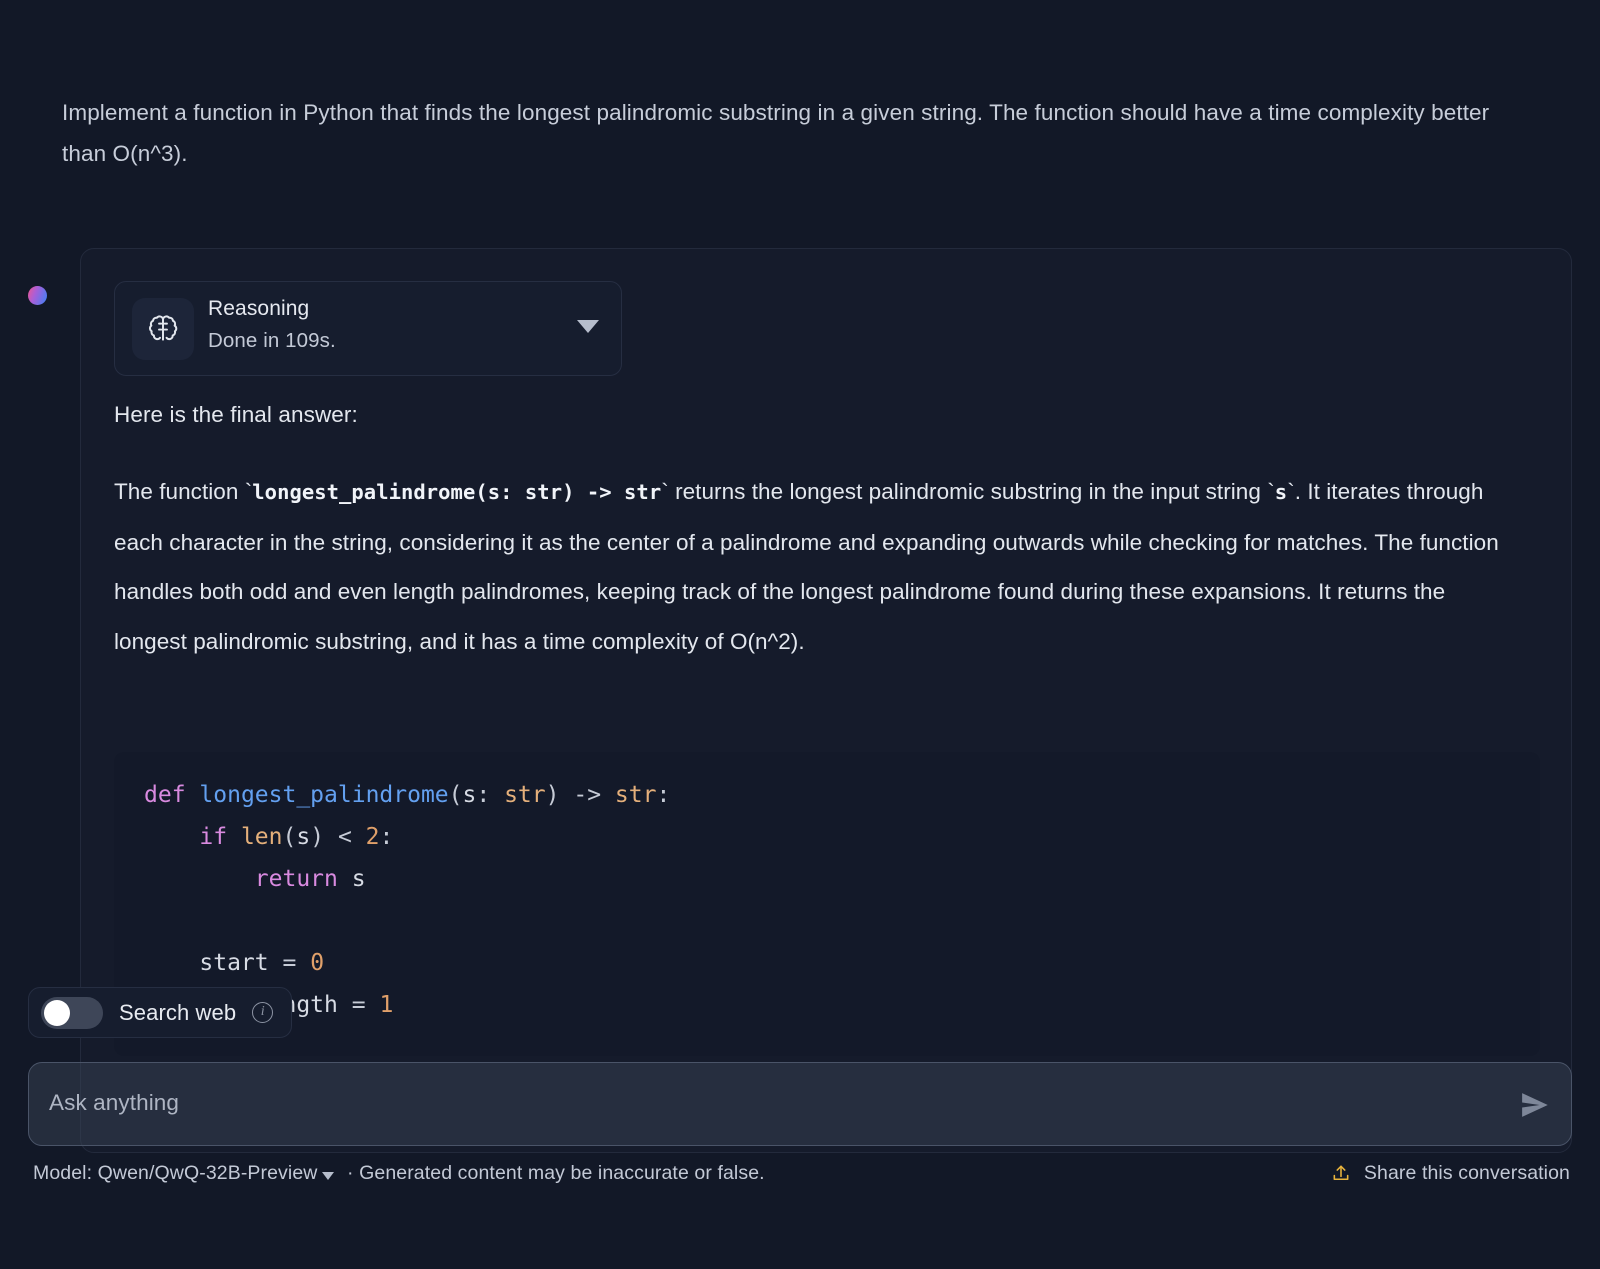 This screenshot has height=1269, width=1600. What do you see at coordinates (259, 308) in the screenshot?
I see `reasoning-title: Reasoning` at bounding box center [259, 308].